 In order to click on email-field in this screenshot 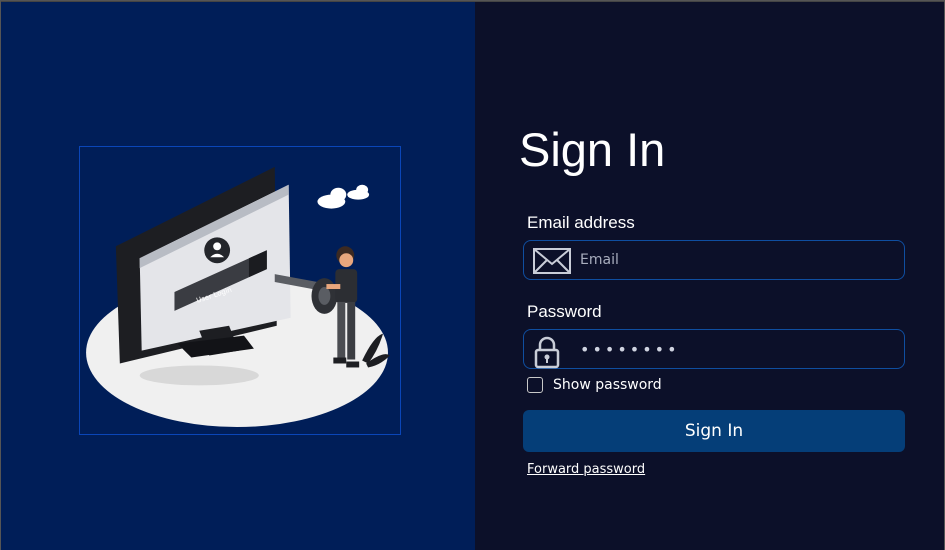, I will do `click(714, 260)`.